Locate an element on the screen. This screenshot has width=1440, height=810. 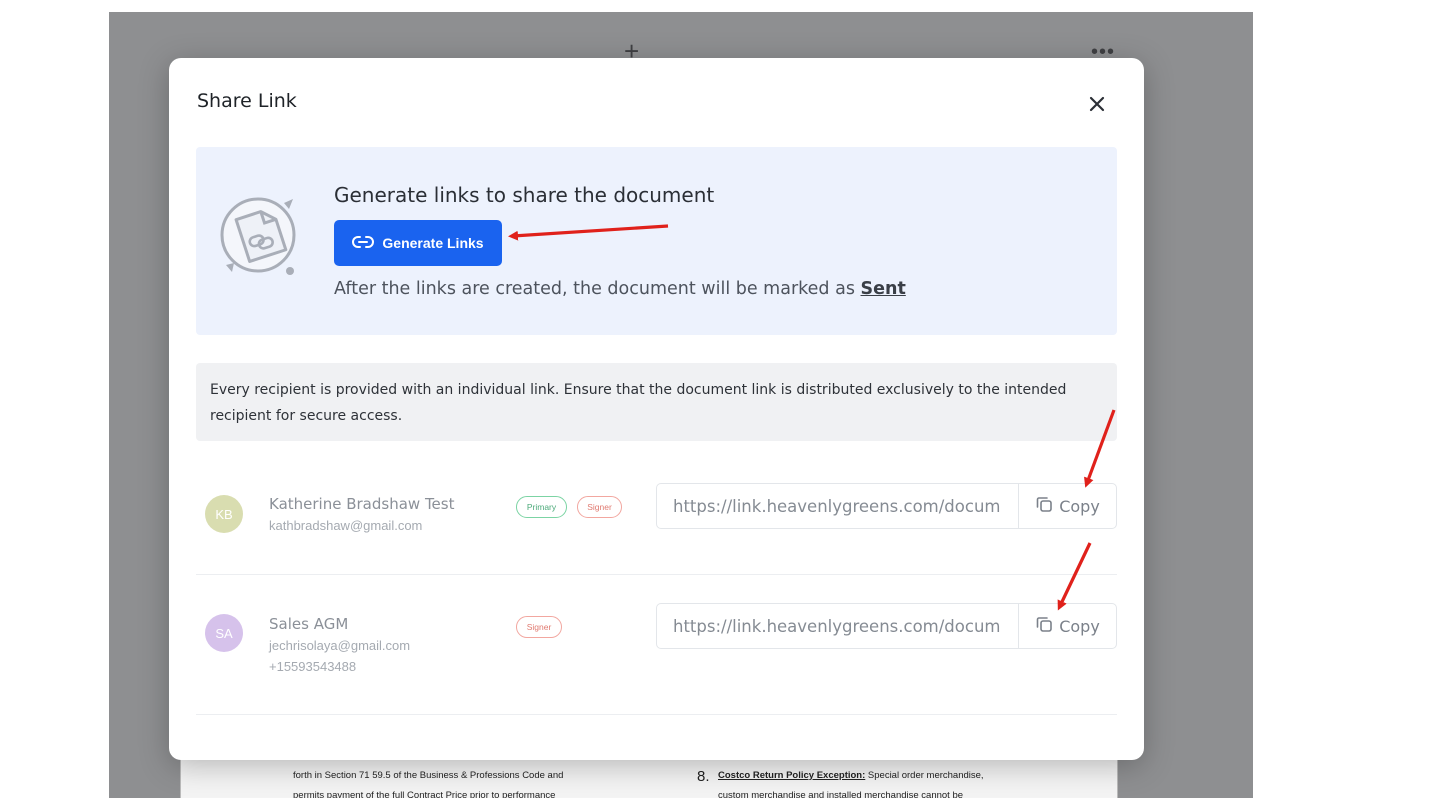
recipient-phone: +15593543488 is located at coordinates (313, 666).